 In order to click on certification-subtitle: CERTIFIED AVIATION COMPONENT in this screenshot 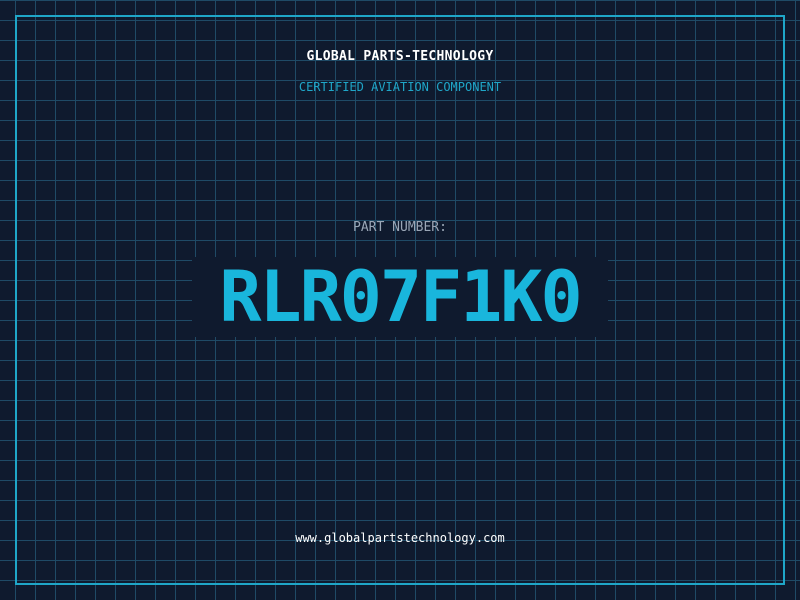, I will do `click(400, 87)`.